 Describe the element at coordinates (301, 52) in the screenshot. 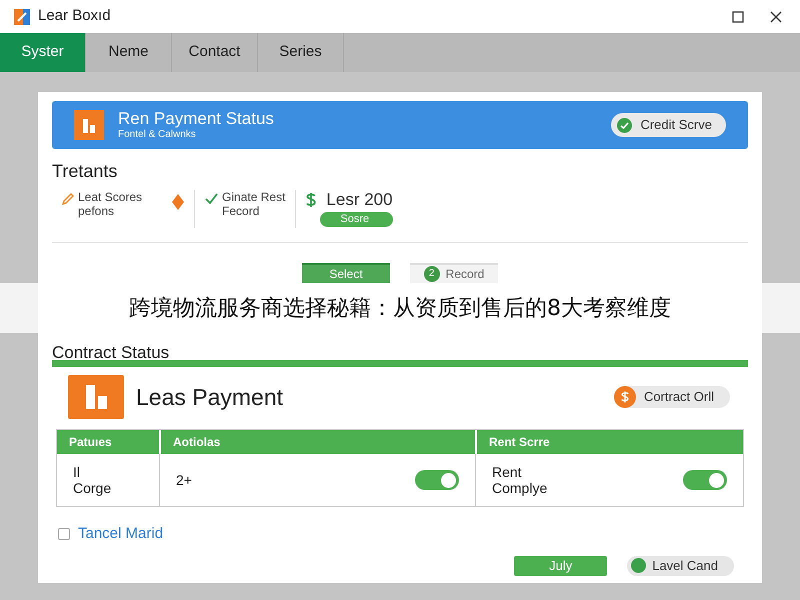

I see `tab: Series` at that location.